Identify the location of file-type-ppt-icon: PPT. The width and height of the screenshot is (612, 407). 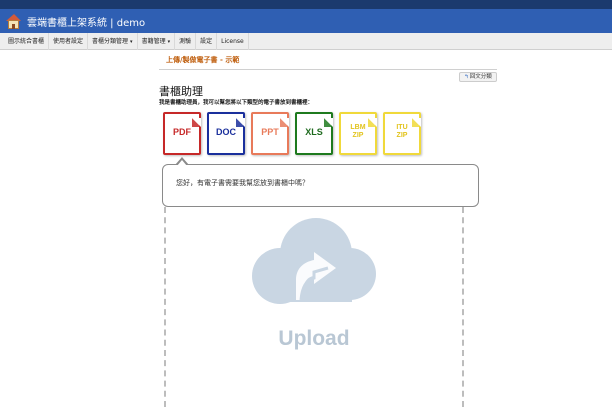
(270, 133).